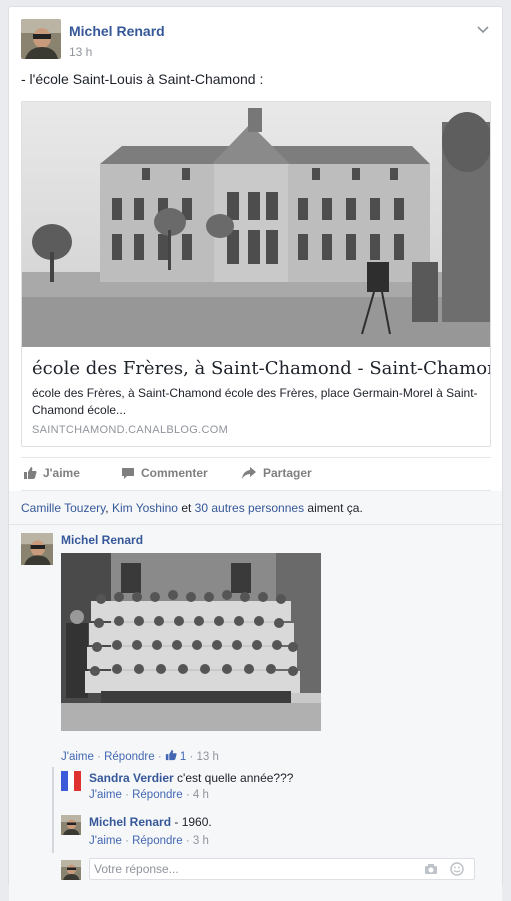 Image resolution: width=511 pixels, height=901 pixels. Describe the element at coordinates (201, 841) in the screenshot. I see `reply-time: 3 h` at that location.